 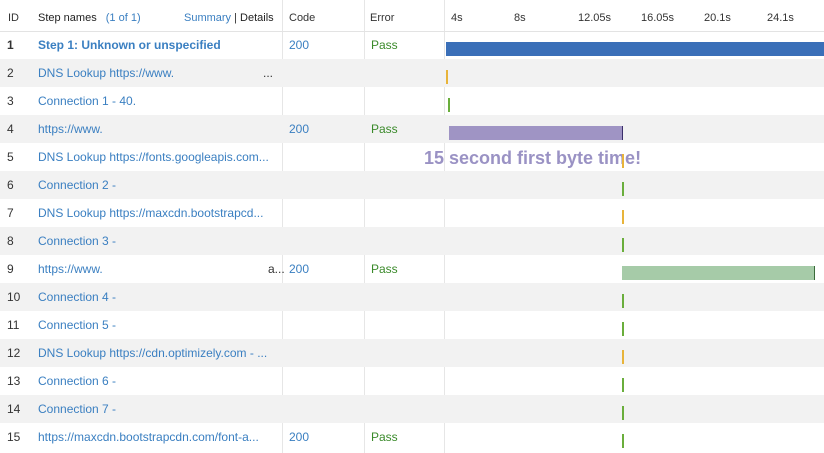 I want to click on timeline-bar-request_wait, so click(x=536, y=133).